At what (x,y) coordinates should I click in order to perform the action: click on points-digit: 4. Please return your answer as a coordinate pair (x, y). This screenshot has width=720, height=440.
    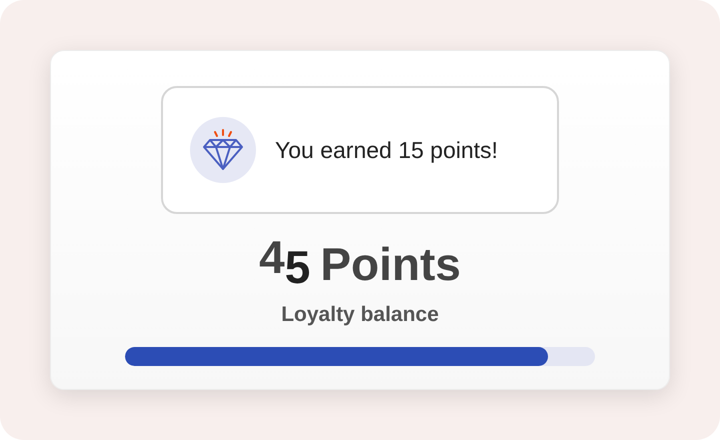
    Looking at the image, I should click on (272, 257).